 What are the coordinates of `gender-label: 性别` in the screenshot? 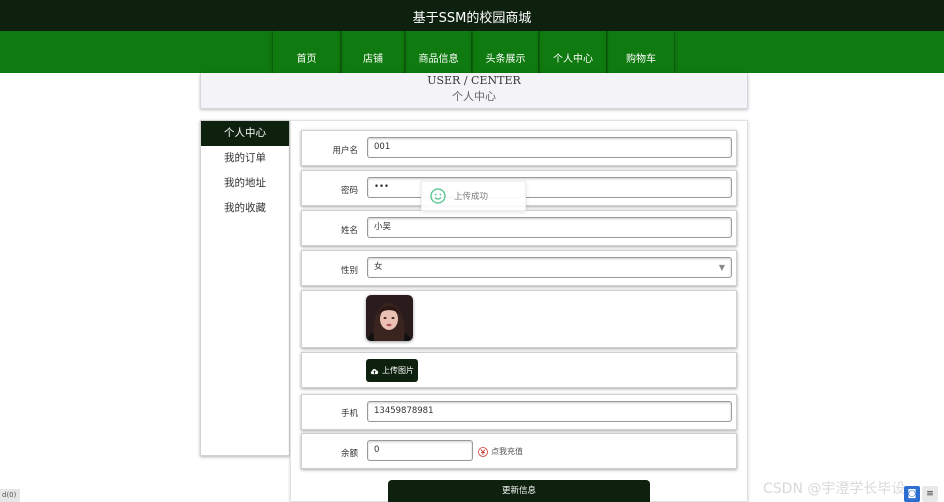 It's located at (349, 271).